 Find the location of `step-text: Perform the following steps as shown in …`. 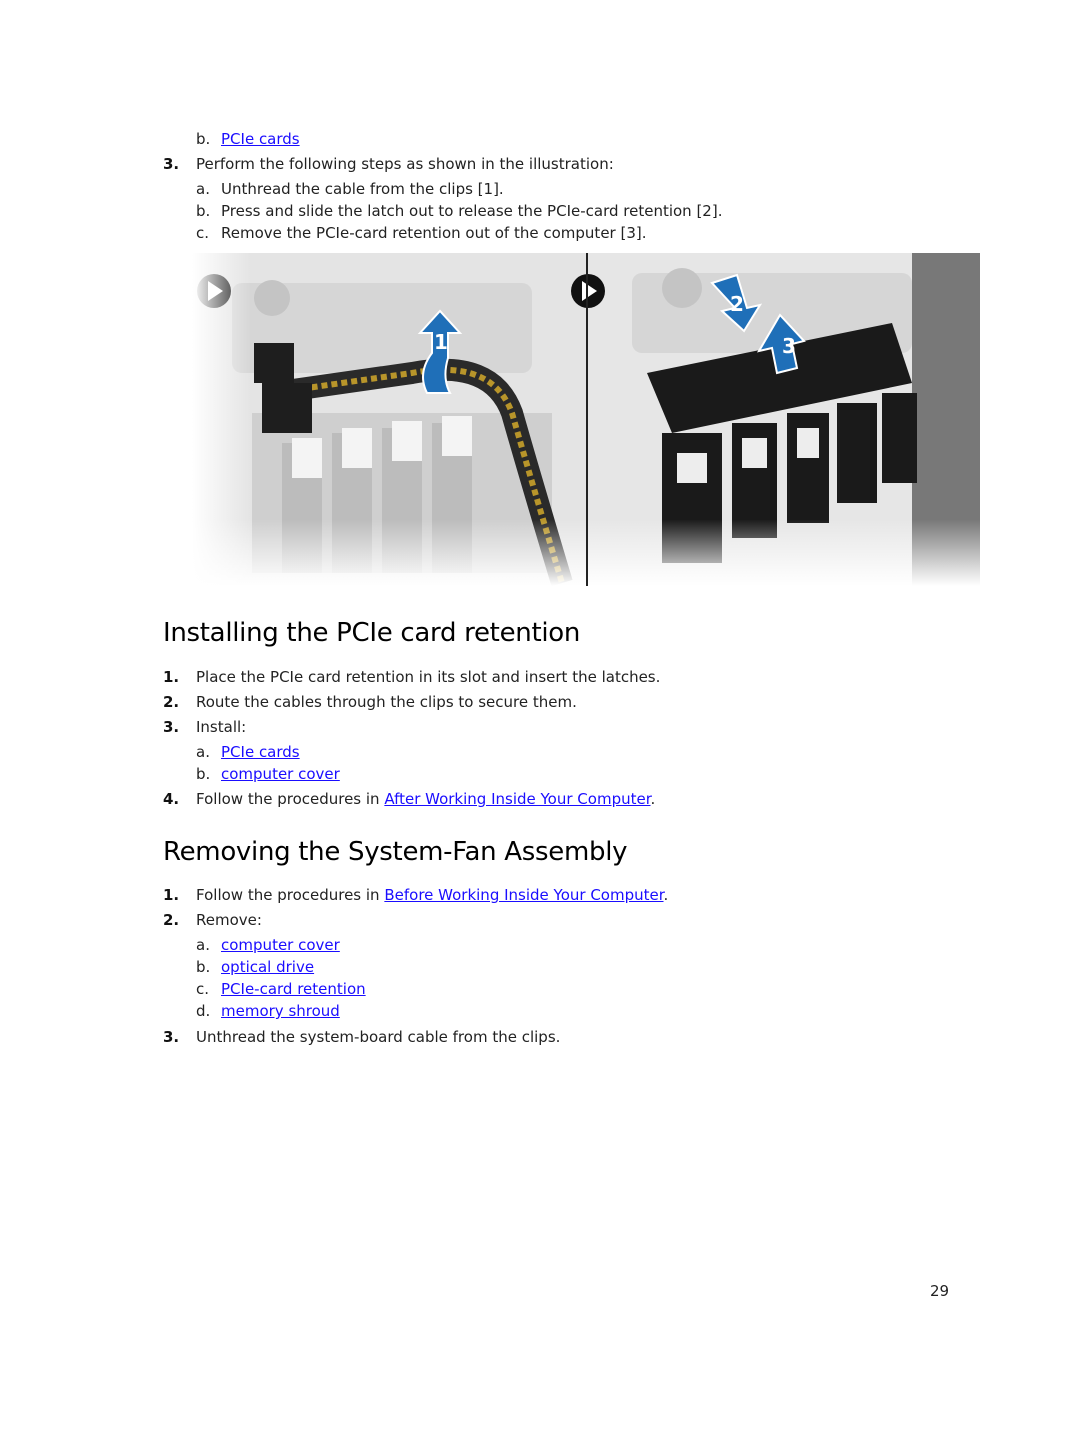

step-text: Perform the following steps as shown in … is located at coordinates (405, 164).